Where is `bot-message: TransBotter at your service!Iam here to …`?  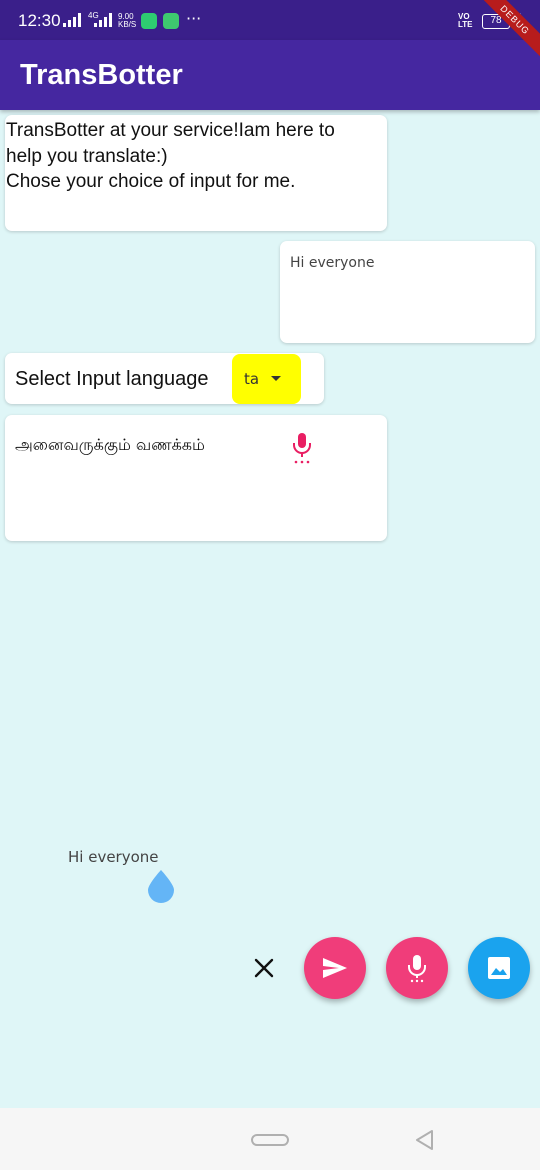 bot-message: TransBotter at your service!Iam here to … is located at coordinates (196, 173).